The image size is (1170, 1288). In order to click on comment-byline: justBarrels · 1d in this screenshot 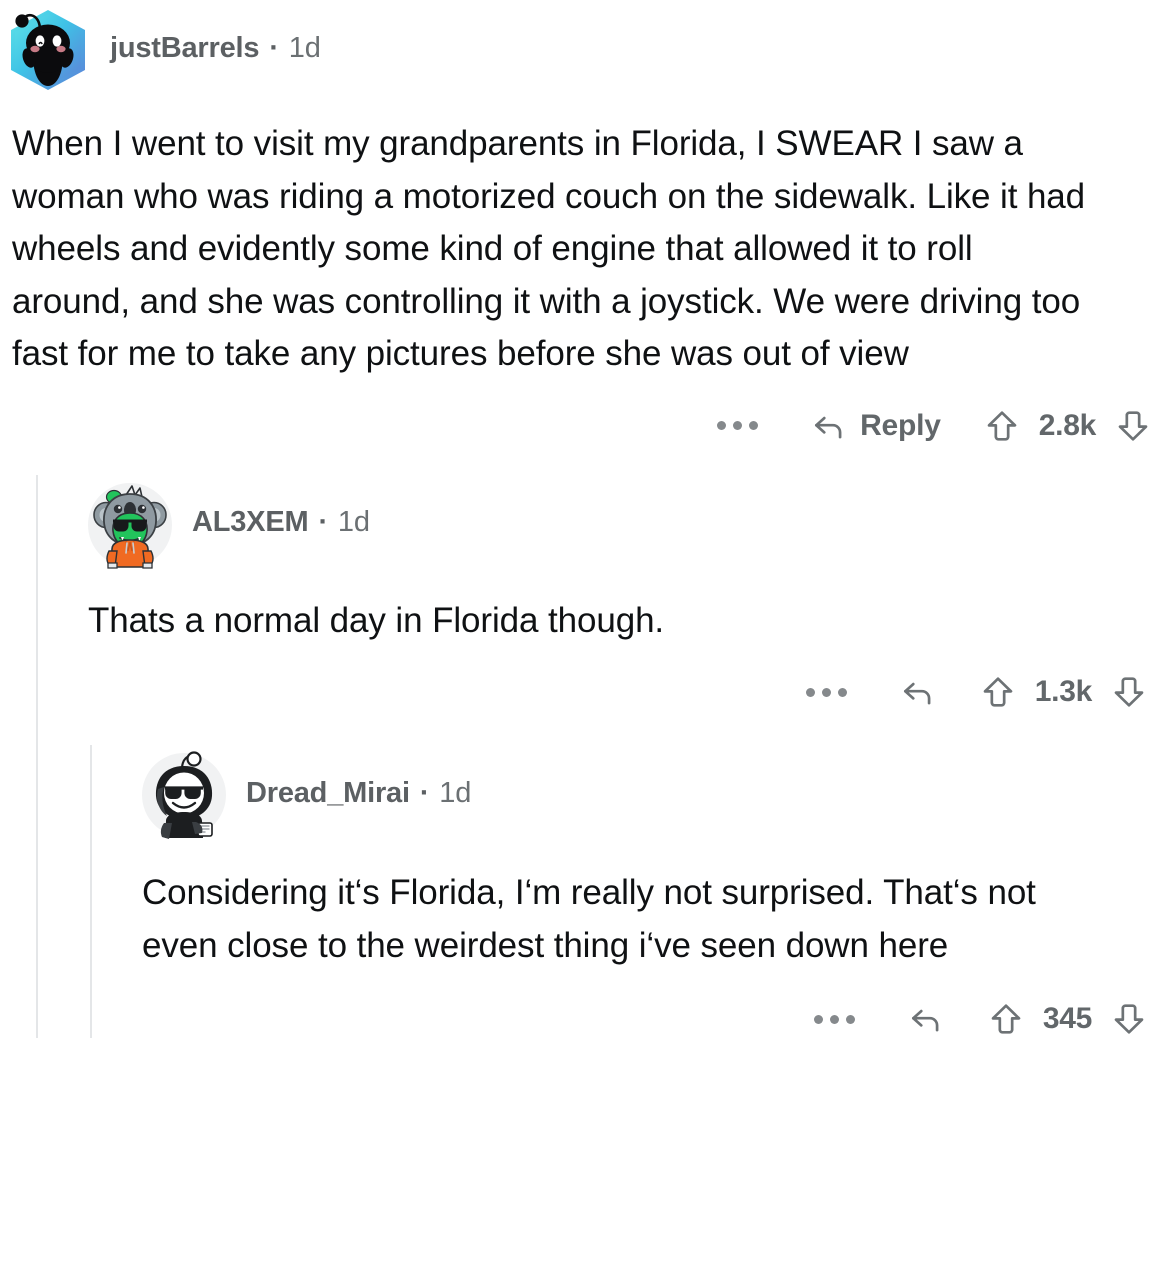, I will do `click(215, 48)`.